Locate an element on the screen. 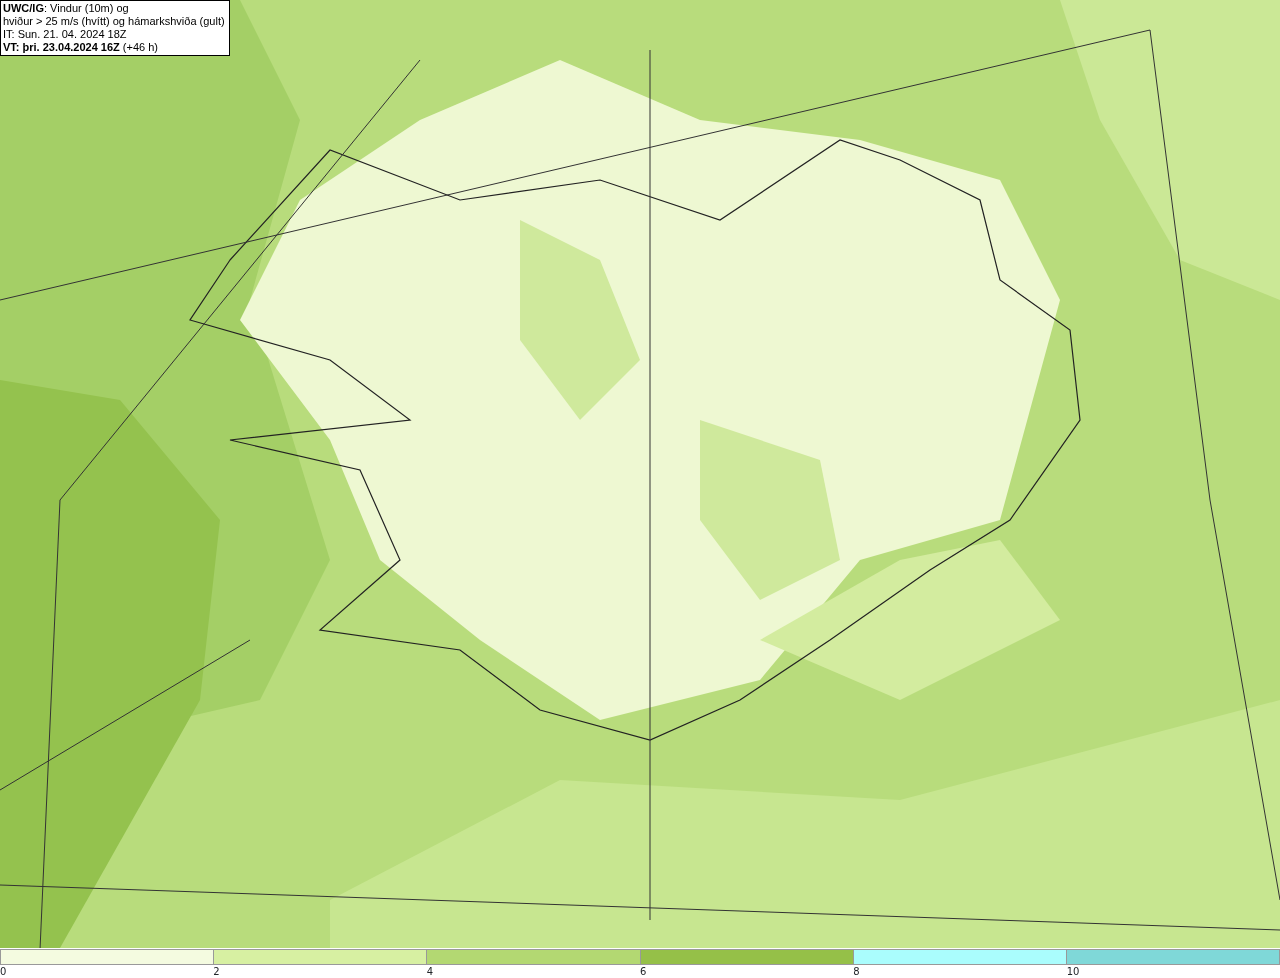 This screenshot has width=1280, height=978. legend-tick-label: 4 is located at coordinates (430, 971).